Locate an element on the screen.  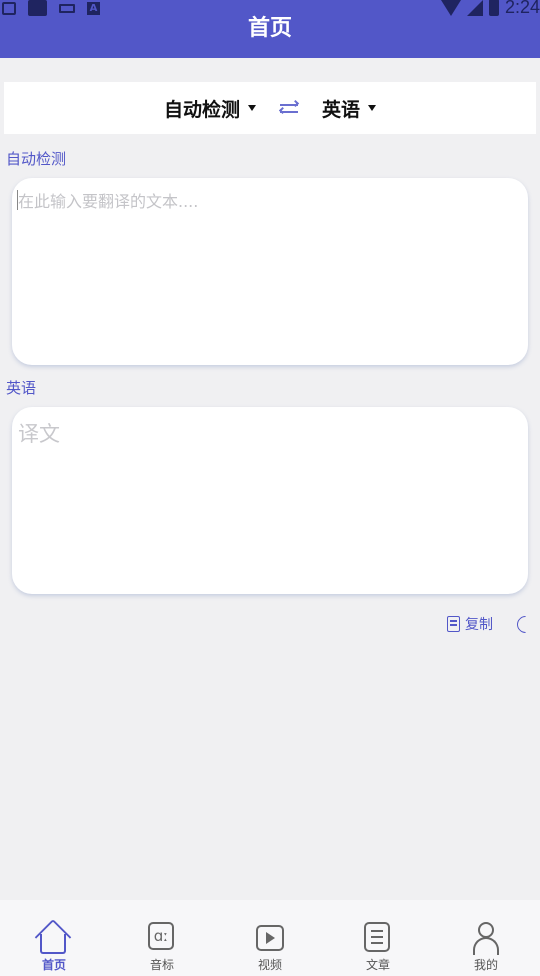
source-language-select: 自动检测 is located at coordinates (210, 108).